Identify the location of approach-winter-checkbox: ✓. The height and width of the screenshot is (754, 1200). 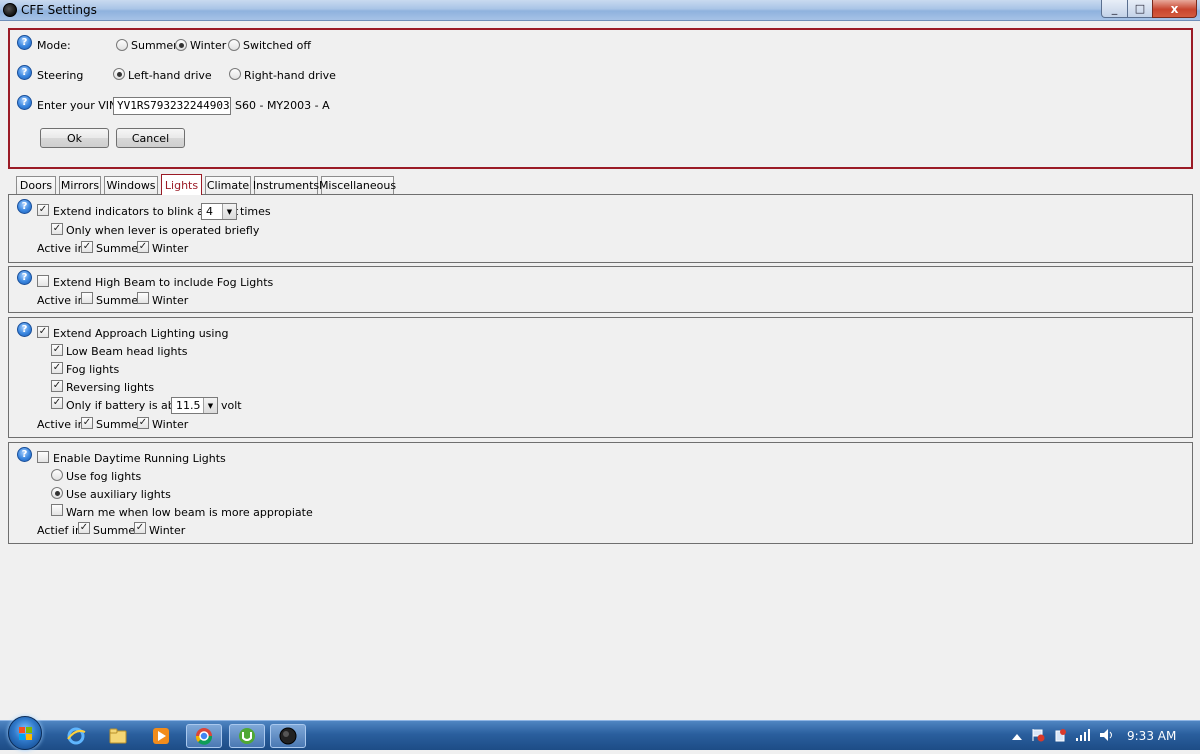
(143, 423).